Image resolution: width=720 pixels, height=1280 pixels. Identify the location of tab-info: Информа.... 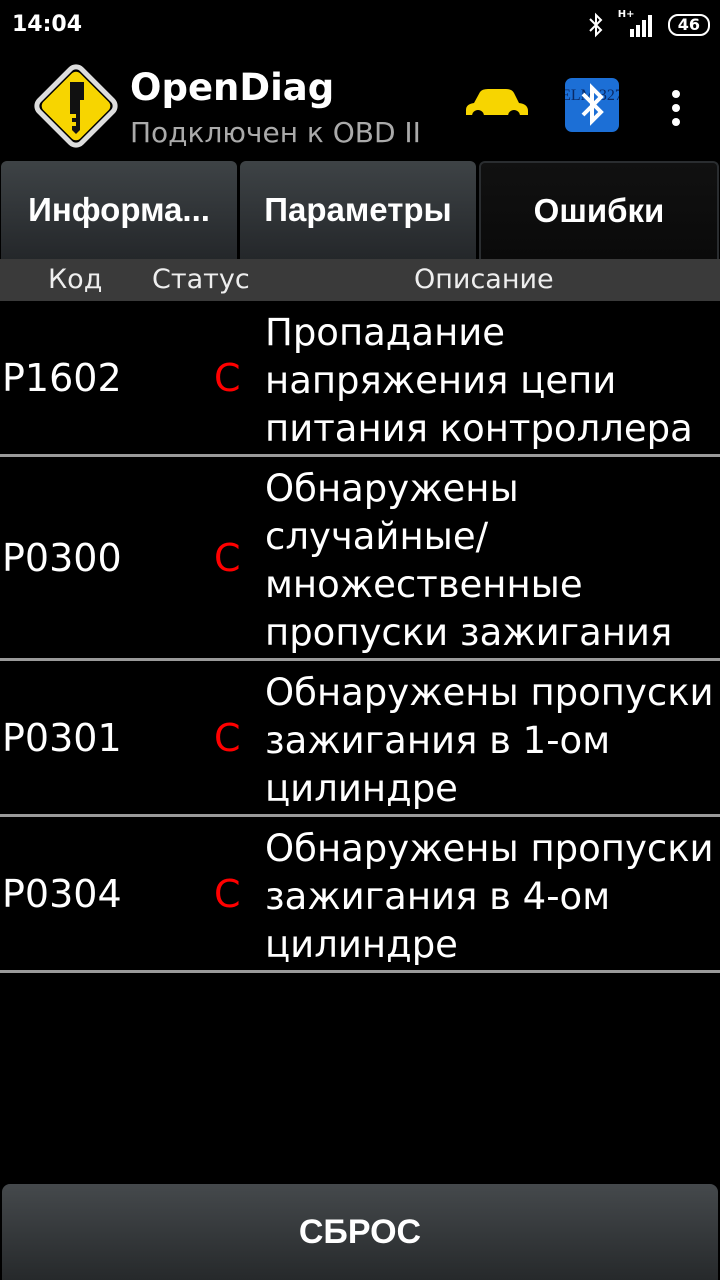
(119, 210).